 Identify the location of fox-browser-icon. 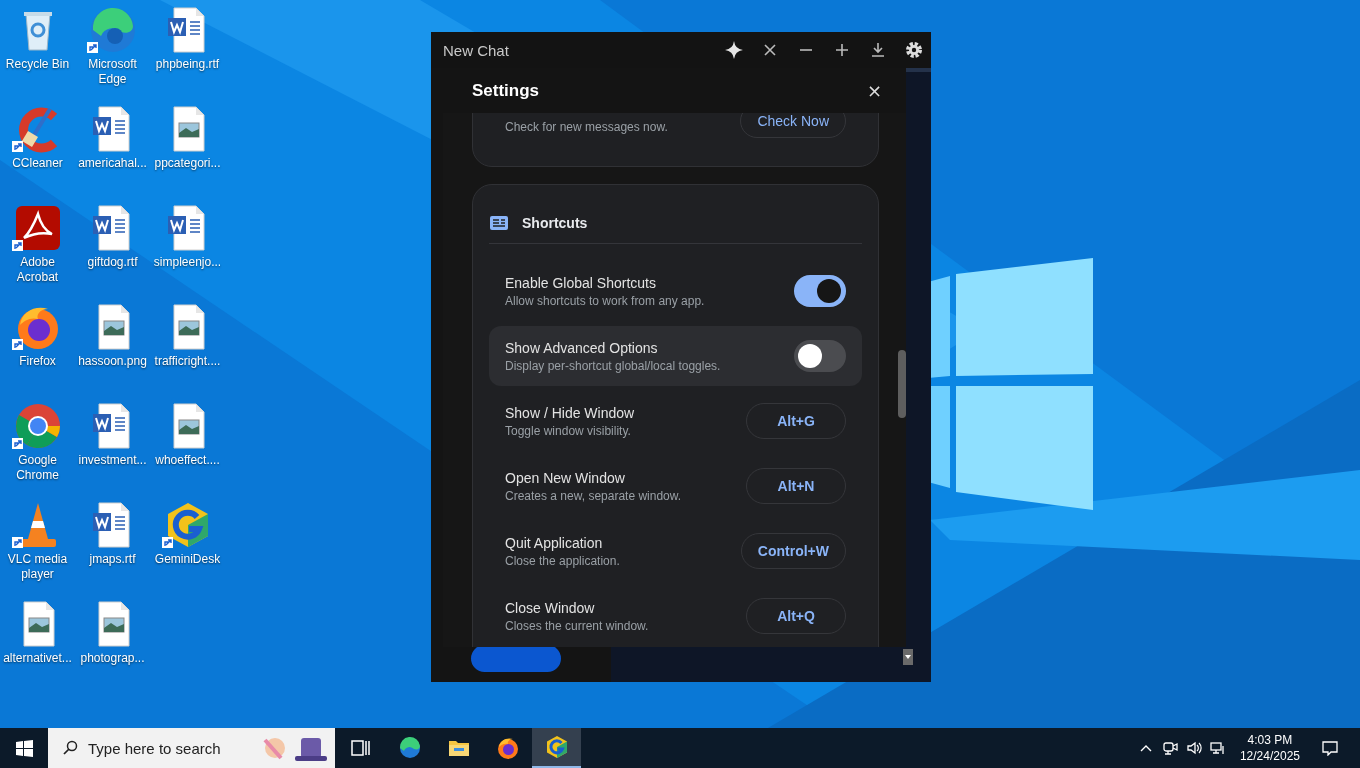
(507, 748).